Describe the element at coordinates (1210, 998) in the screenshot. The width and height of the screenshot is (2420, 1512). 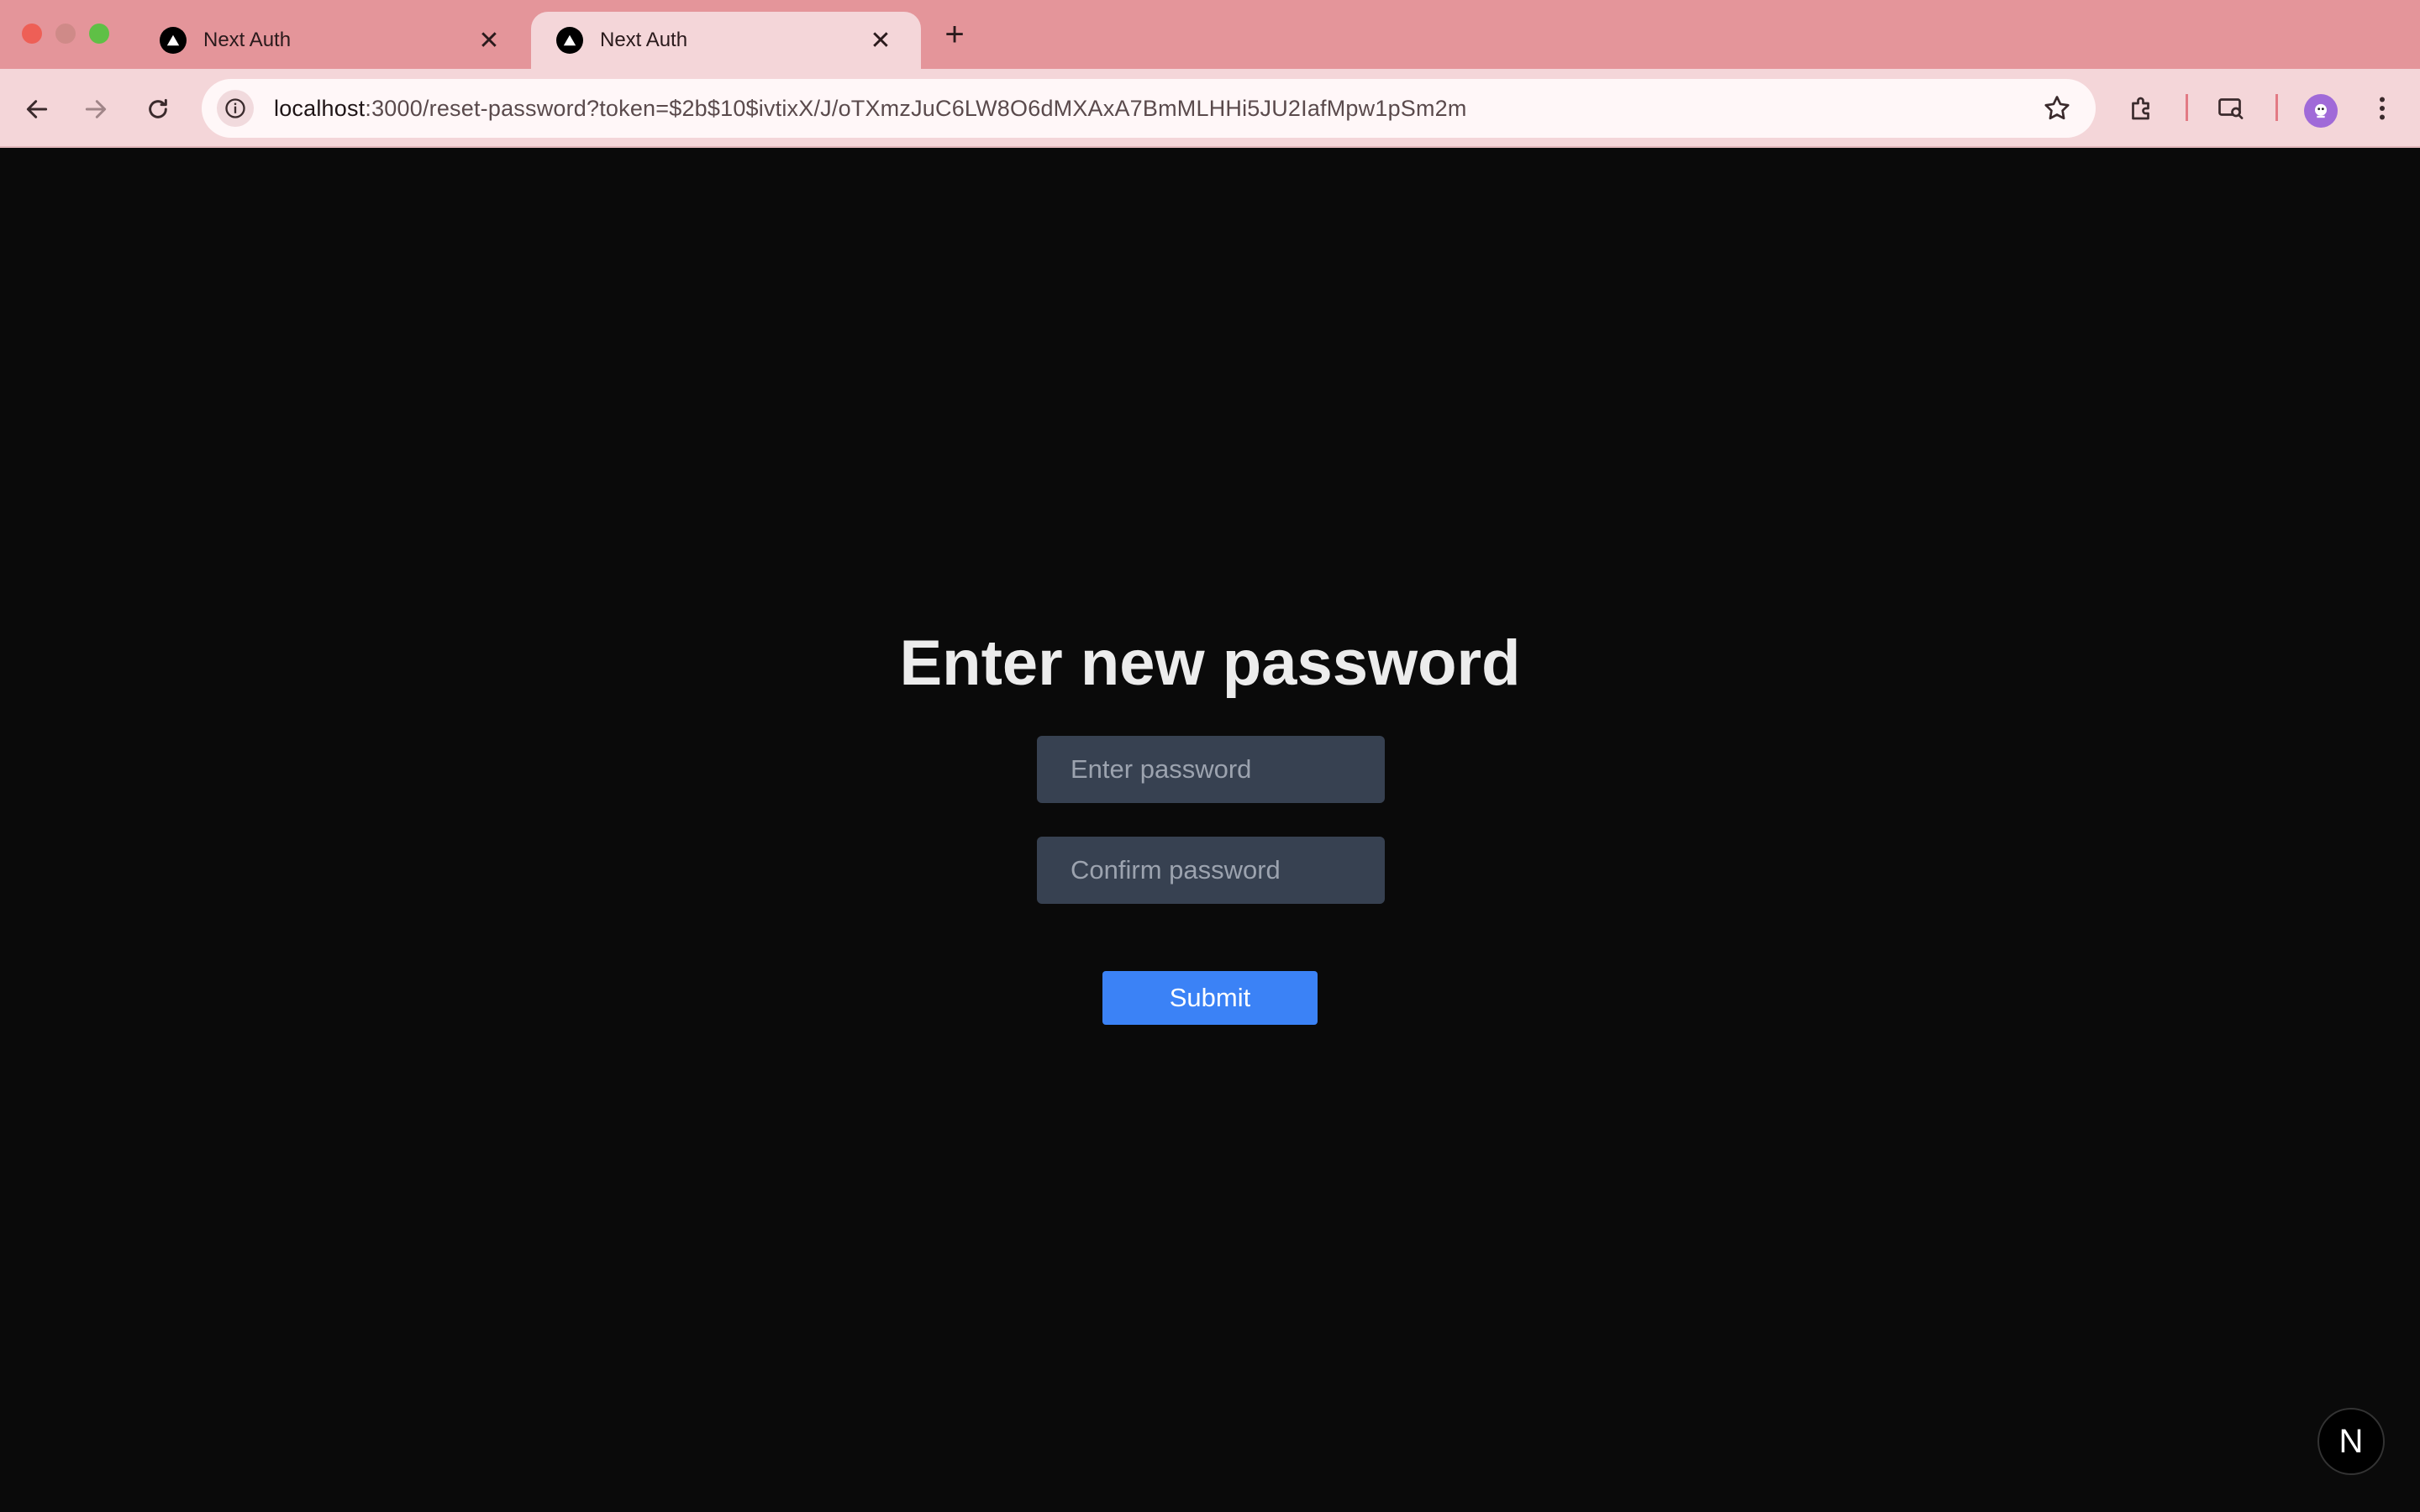
I see `submit-button: Submit` at that location.